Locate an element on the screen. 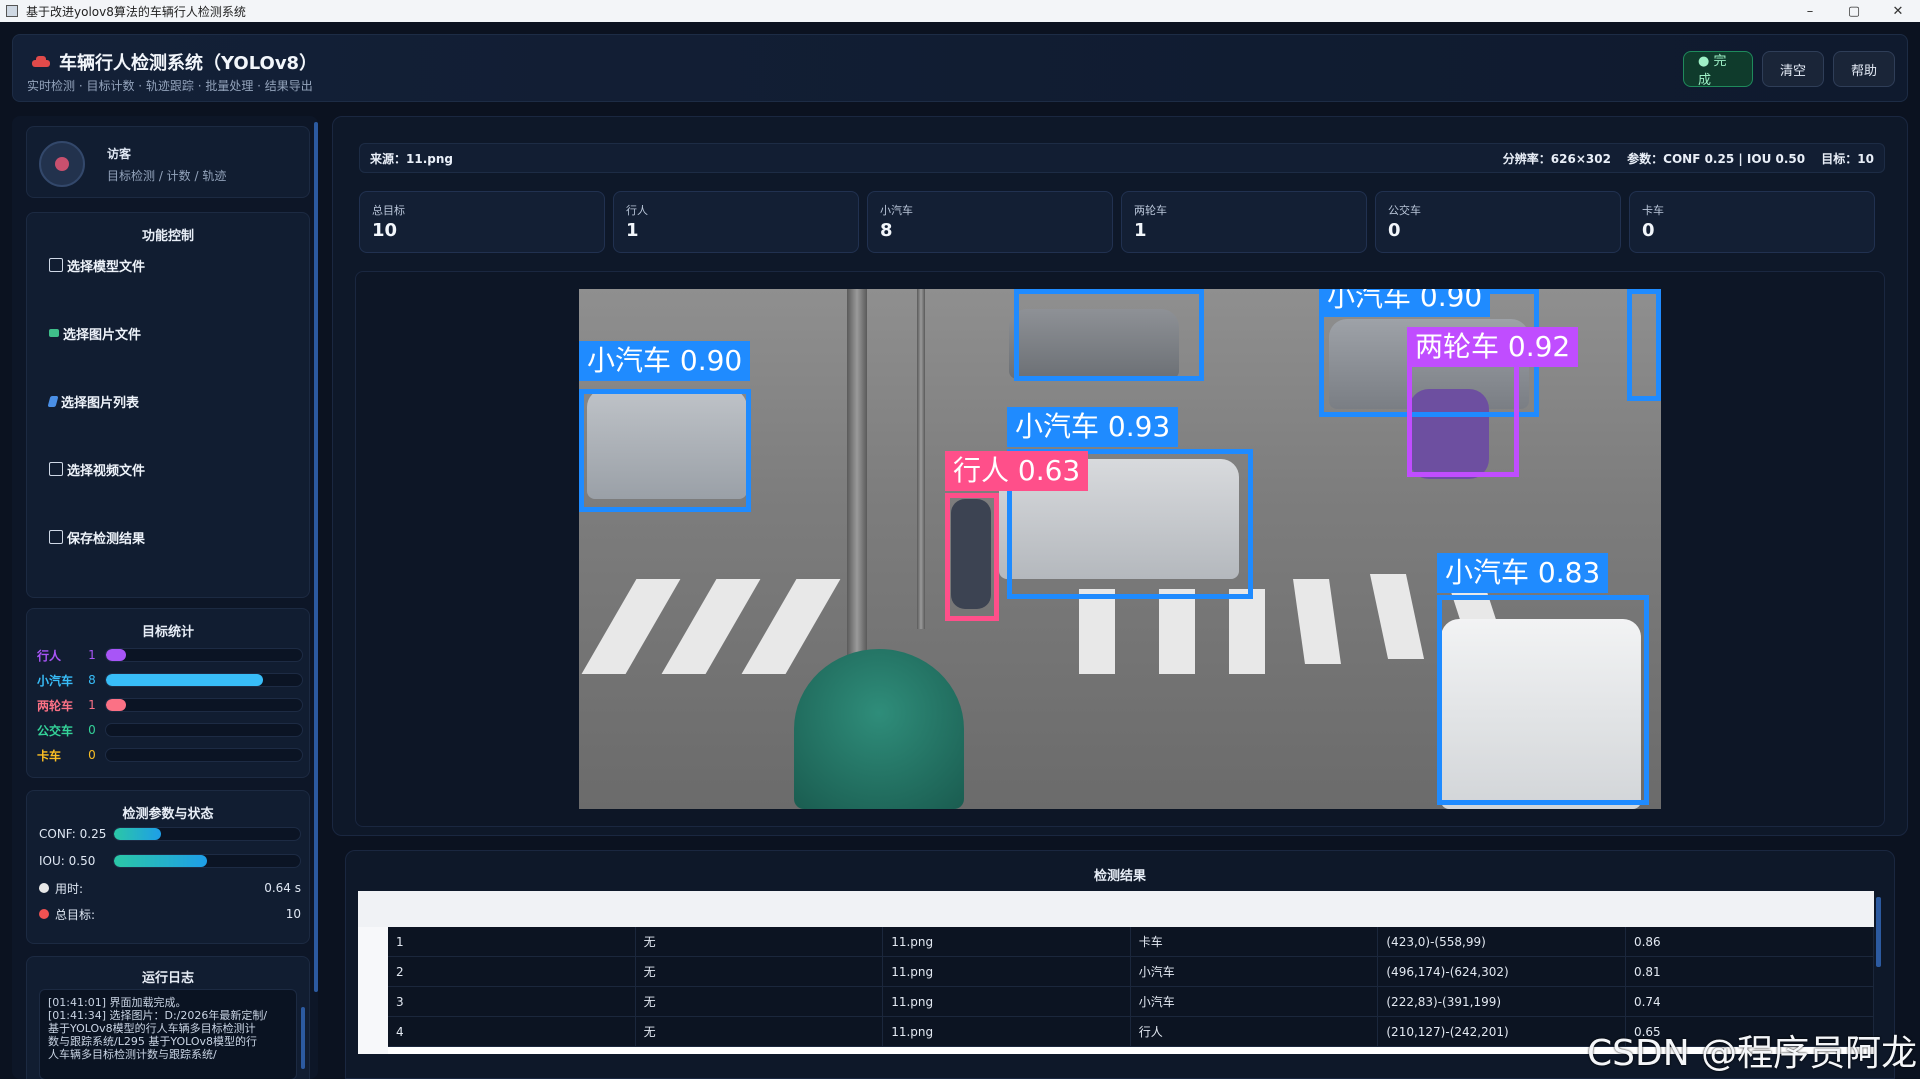  minimize-button: – is located at coordinates (1810, 11).